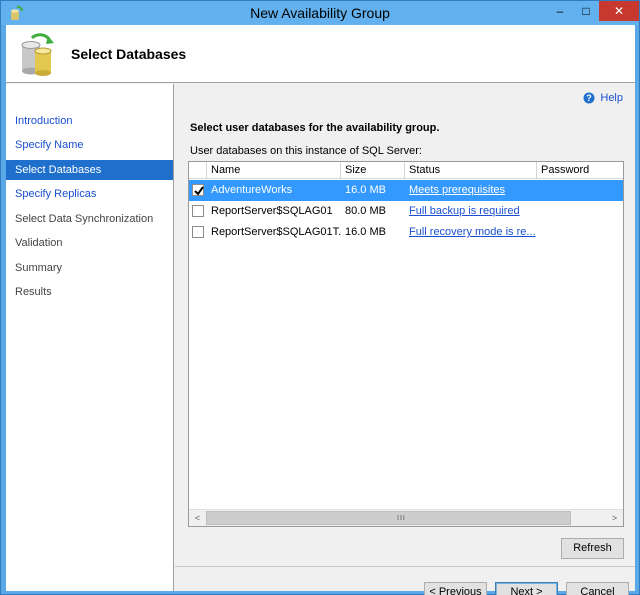  I want to click on scrollbar-grip: III, so click(401, 518).